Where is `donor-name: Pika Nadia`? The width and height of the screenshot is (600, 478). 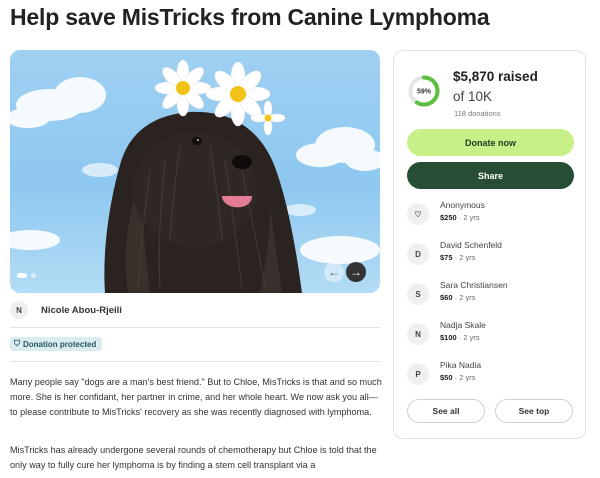
donor-name: Pika Nadia is located at coordinates (461, 365).